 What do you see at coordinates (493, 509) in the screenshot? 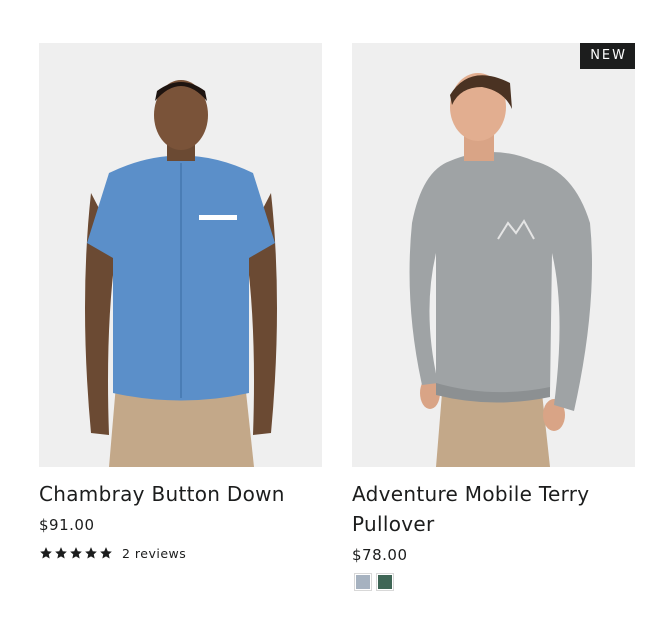
I see `product-title: Adventure Mobile Terry Pullover` at bounding box center [493, 509].